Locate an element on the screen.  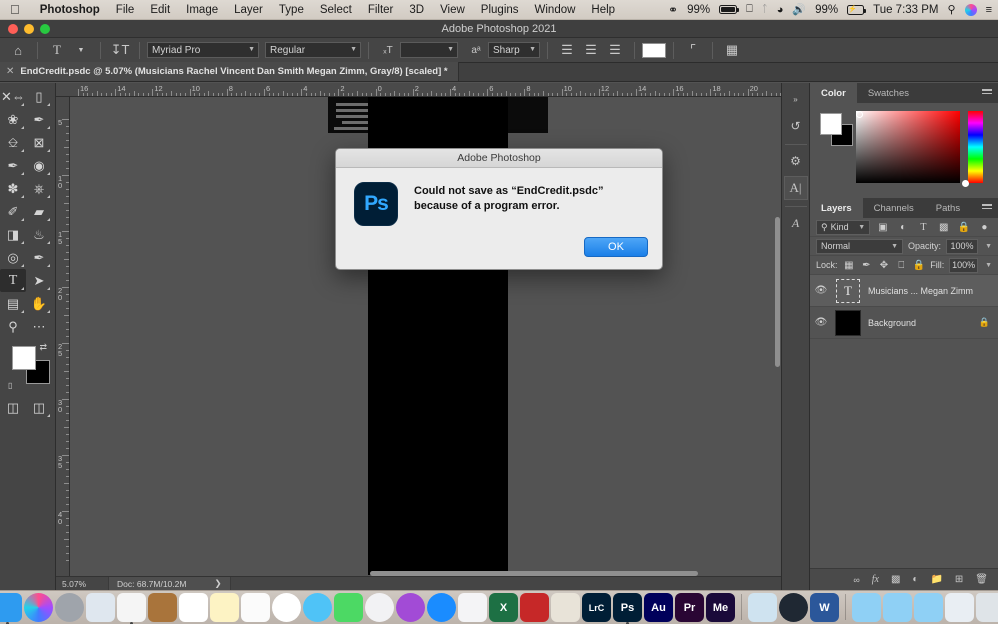
menu-layer: Layer is located at coordinates (248, 10).